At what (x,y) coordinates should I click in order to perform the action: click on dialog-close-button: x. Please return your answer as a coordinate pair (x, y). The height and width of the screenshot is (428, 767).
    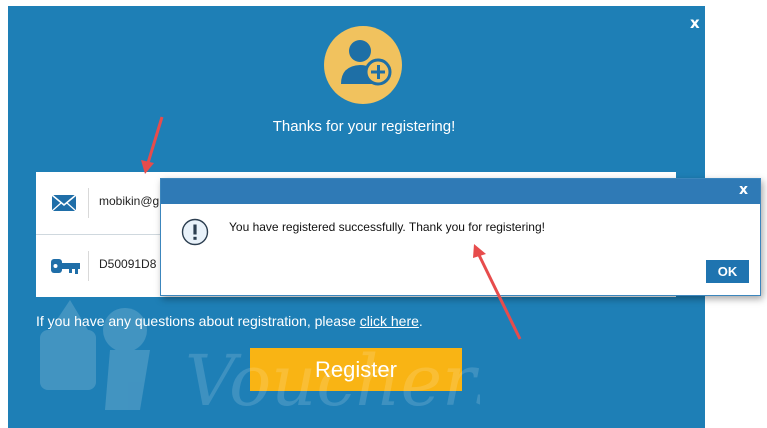
    Looking at the image, I should click on (695, 23).